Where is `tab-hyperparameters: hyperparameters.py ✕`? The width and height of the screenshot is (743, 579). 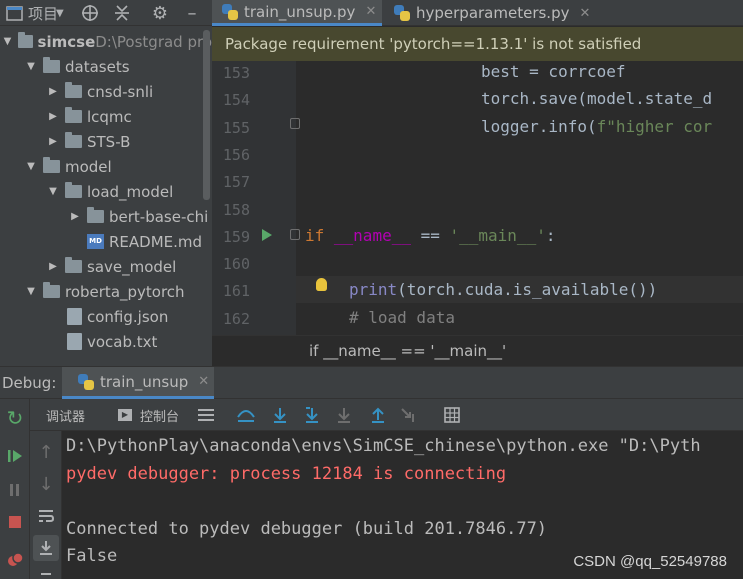 tab-hyperparameters: hyperparameters.py ✕ is located at coordinates (489, 13).